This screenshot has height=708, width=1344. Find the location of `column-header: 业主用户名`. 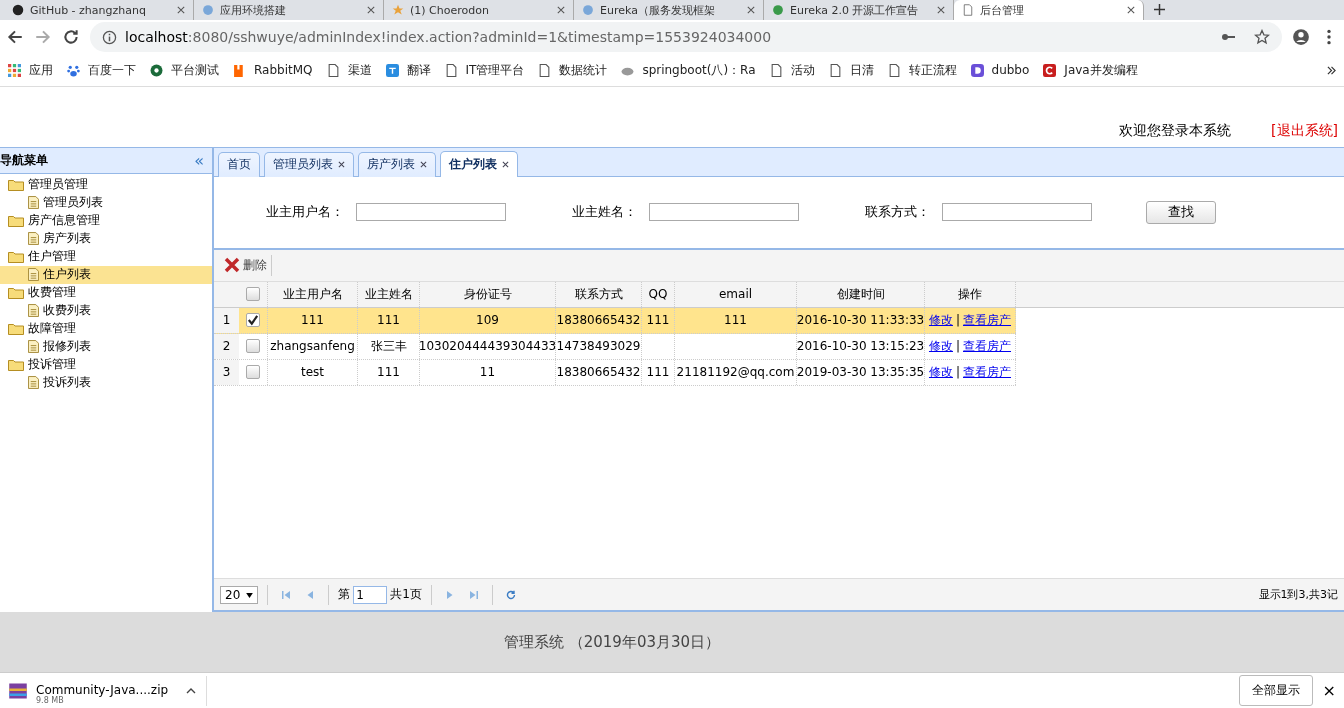

column-header: 业主用户名 is located at coordinates (313, 294).